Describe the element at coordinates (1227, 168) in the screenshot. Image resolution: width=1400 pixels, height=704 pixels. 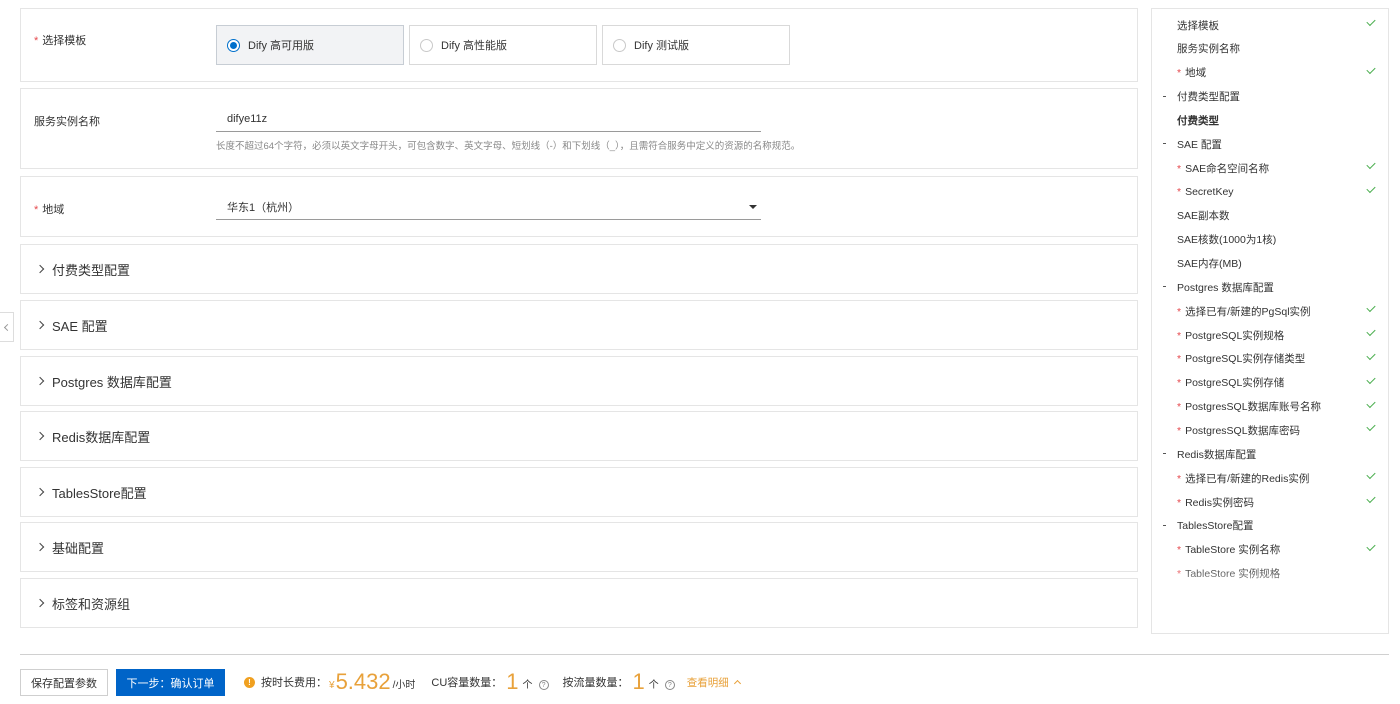
I see `nav-item-label: SAE命名空间名称` at that location.